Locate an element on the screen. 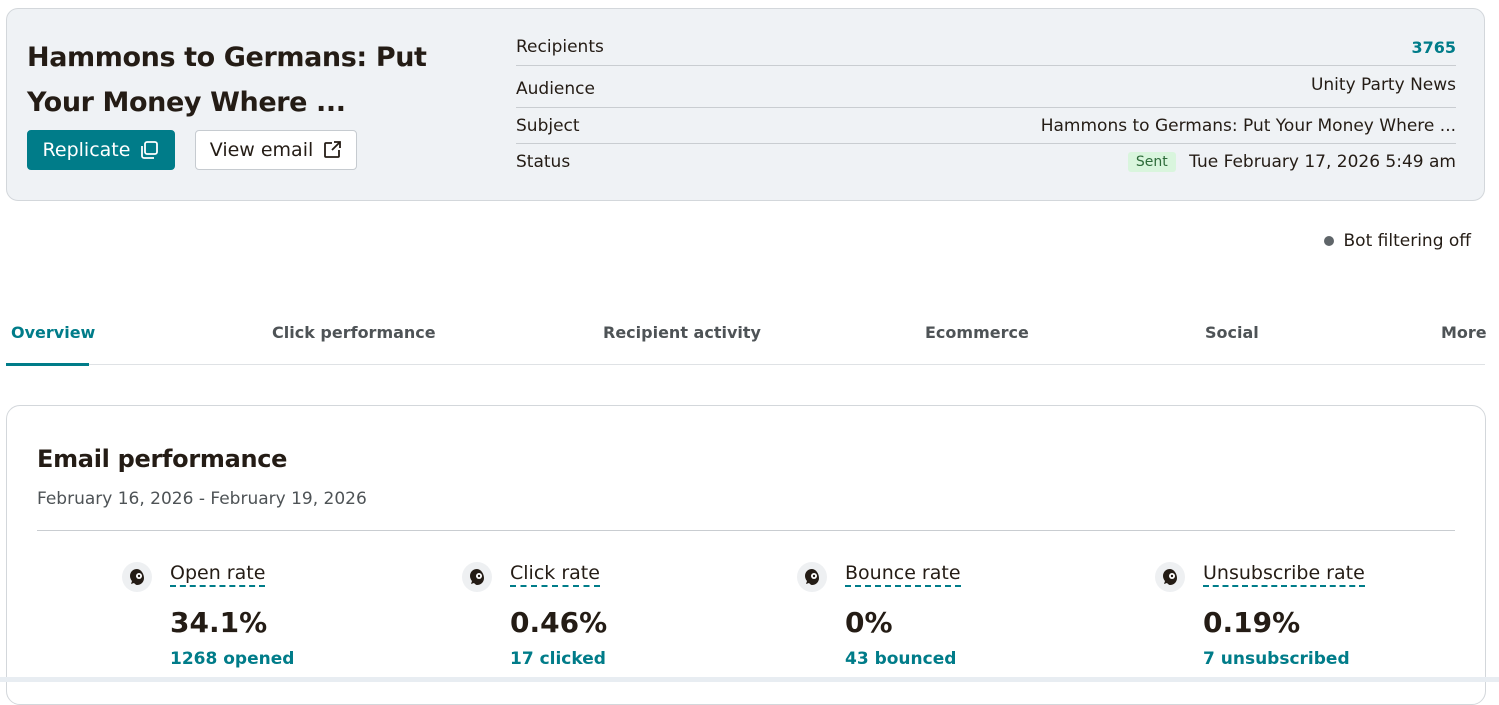 Image resolution: width=1499 pixels, height=705 pixels. tab-ecommerce: Ecommerce is located at coordinates (977, 332).